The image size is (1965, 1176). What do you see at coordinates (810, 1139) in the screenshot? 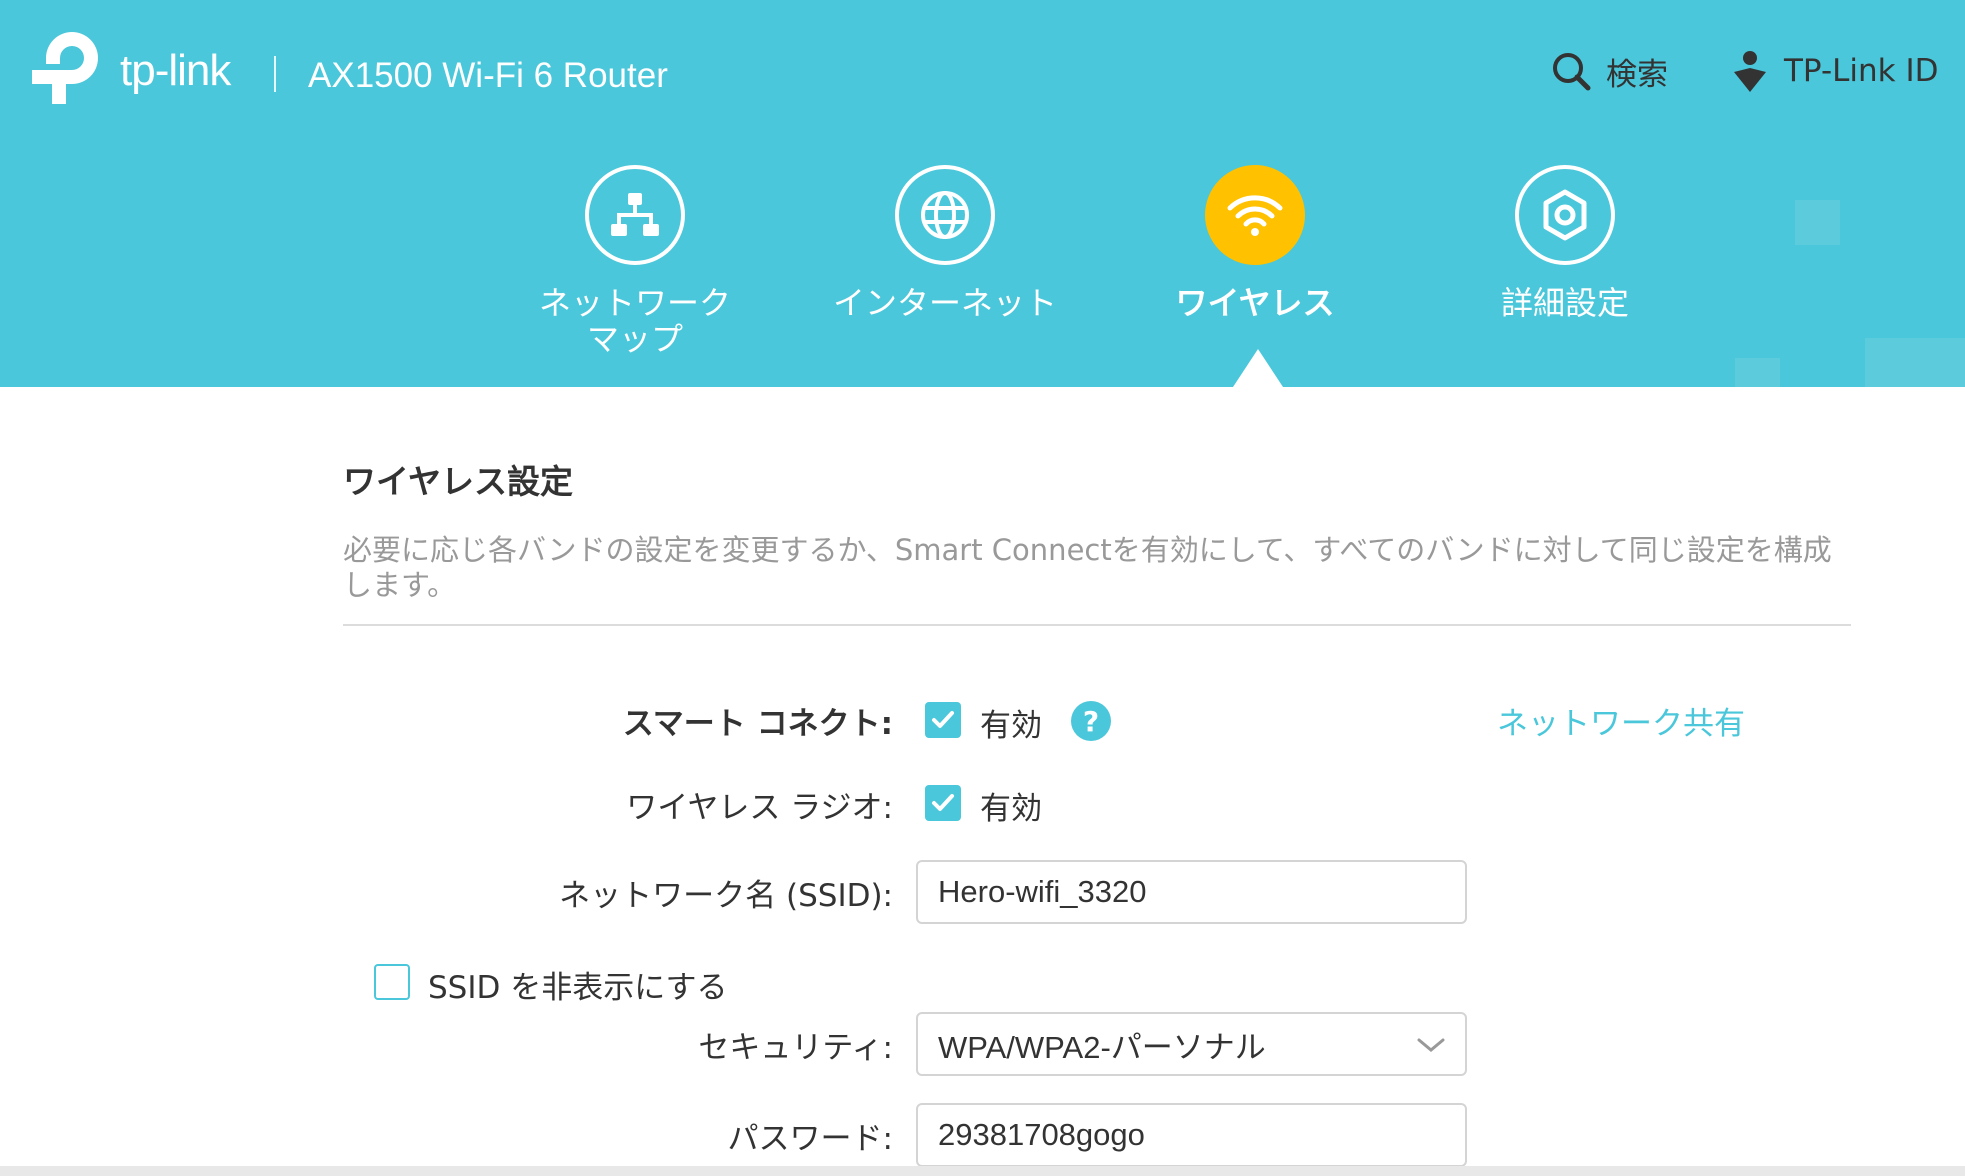
I see `password-label: パスワード:` at bounding box center [810, 1139].